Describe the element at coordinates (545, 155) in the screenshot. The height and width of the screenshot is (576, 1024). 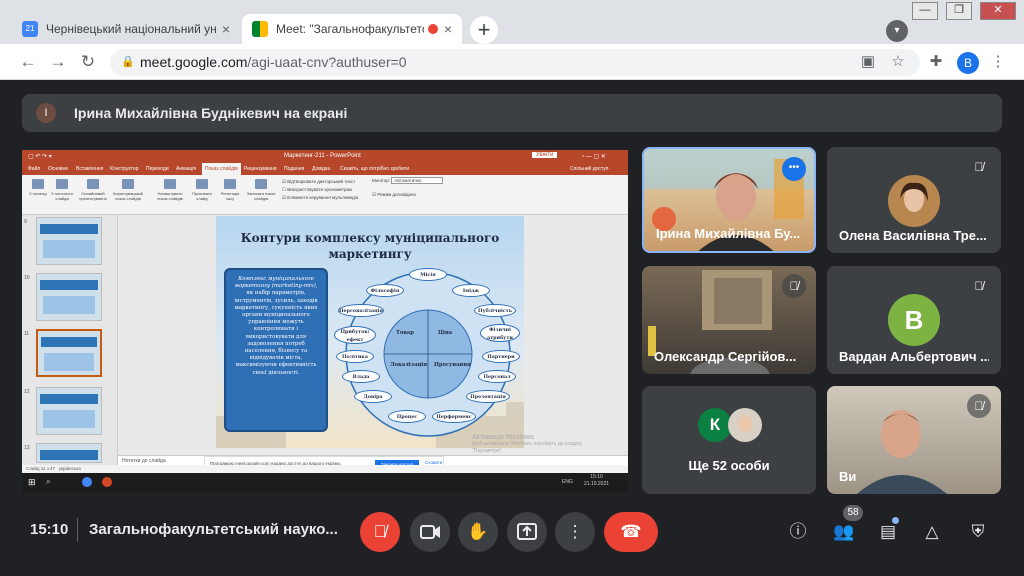
I see `ppt-signin: Увійти` at that location.